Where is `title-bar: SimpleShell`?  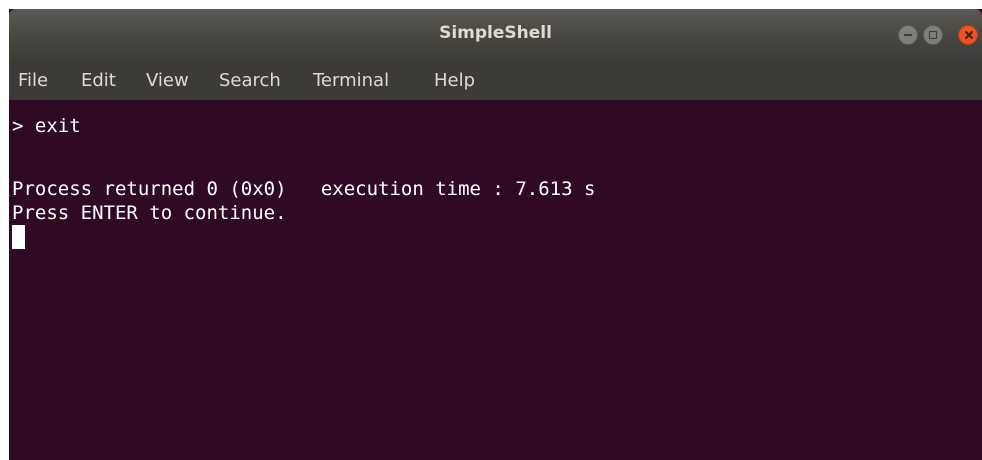
title-bar: SimpleShell is located at coordinates (495, 35).